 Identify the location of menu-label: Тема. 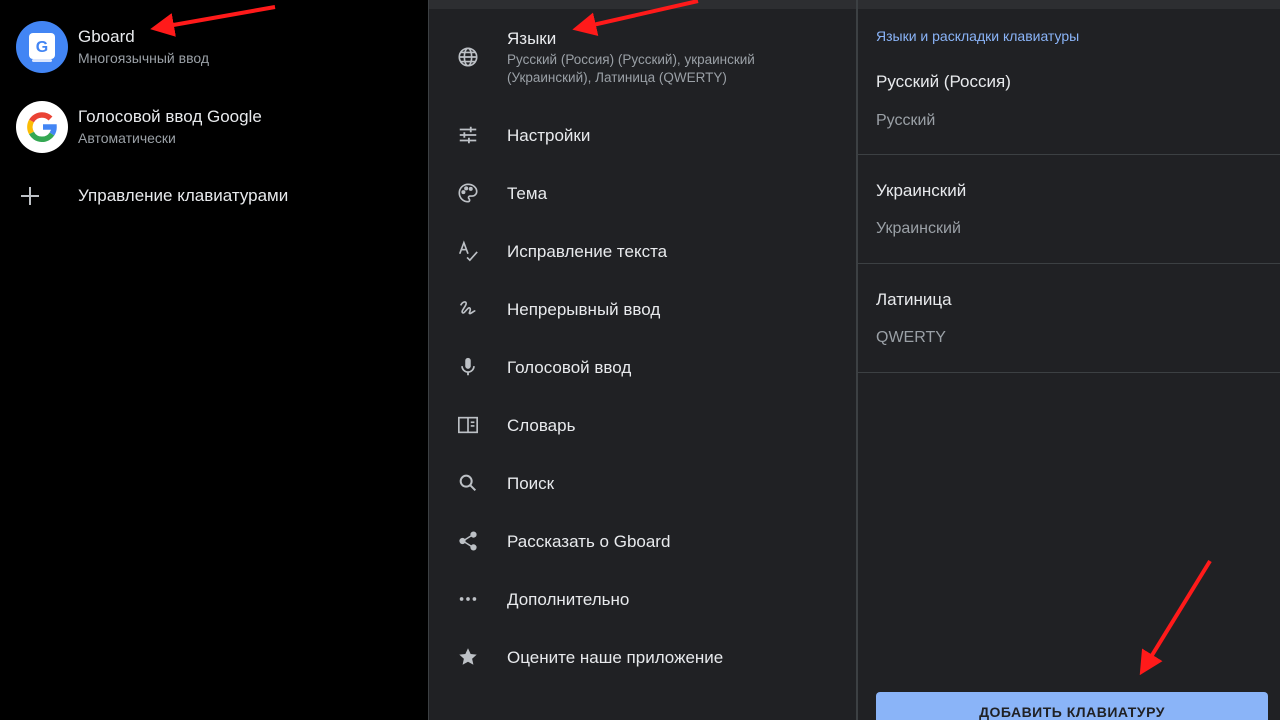
(527, 193).